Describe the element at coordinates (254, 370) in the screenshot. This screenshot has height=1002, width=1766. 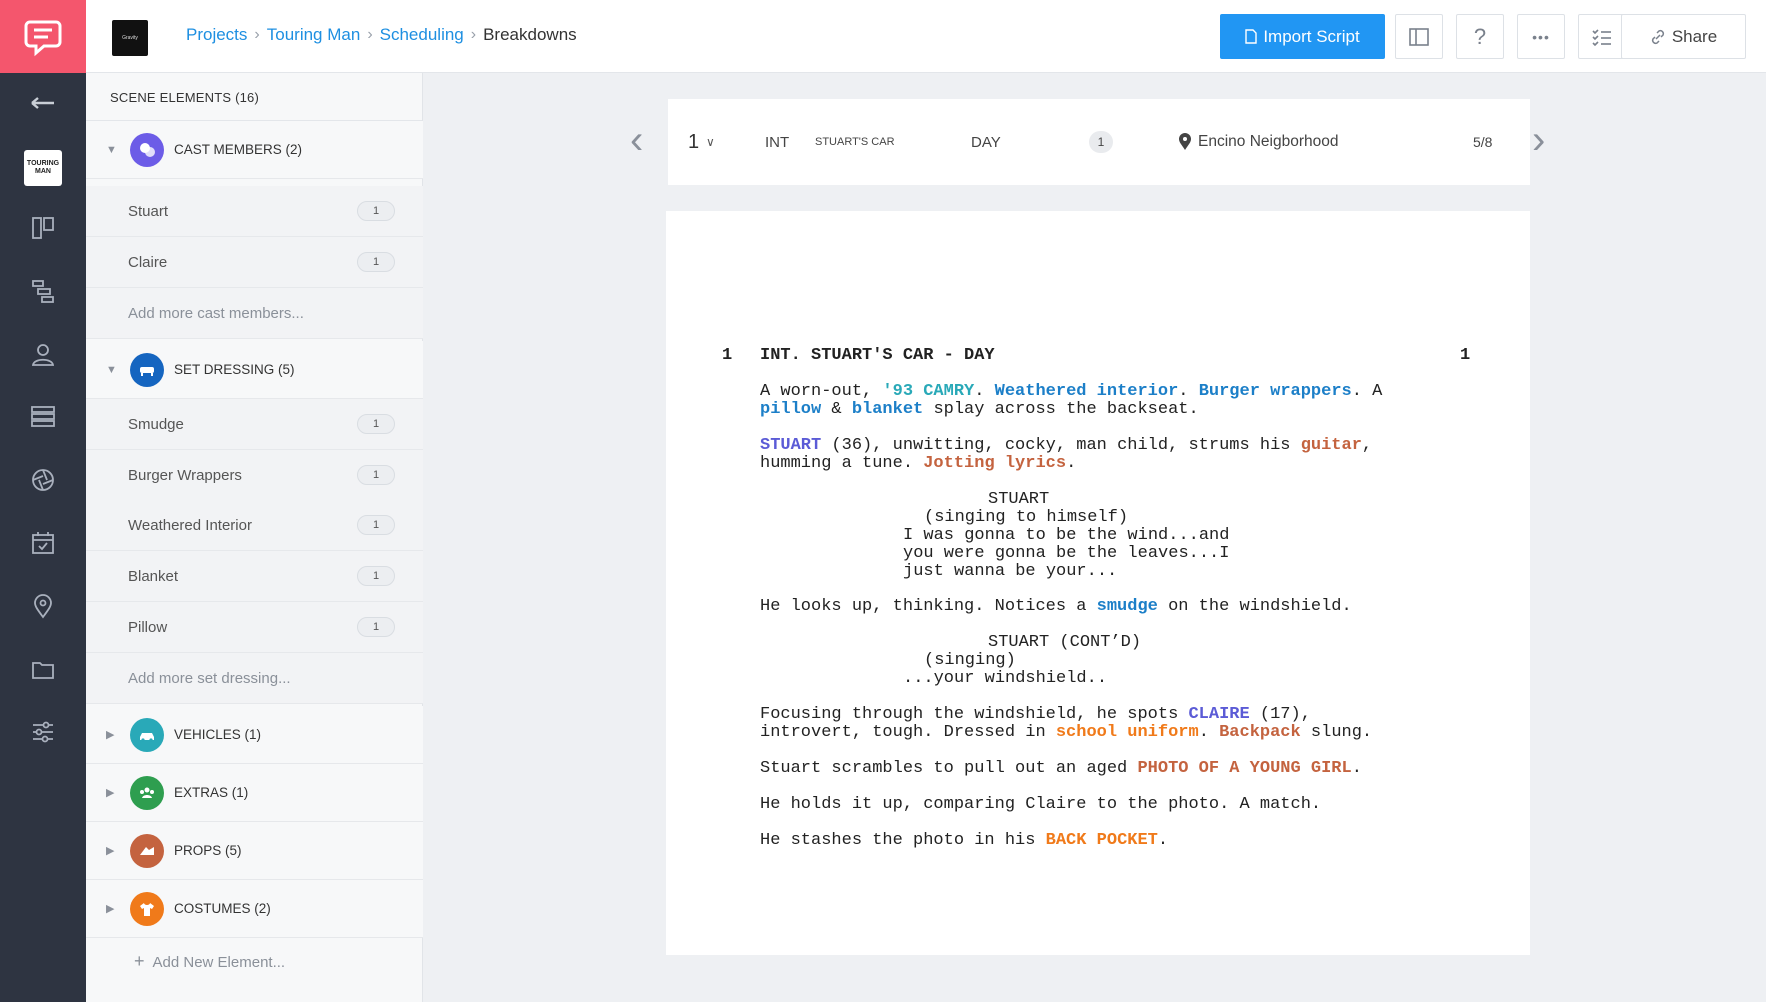
I see `category-set-dressing: ▼ SET DRESSING (5)` at that location.